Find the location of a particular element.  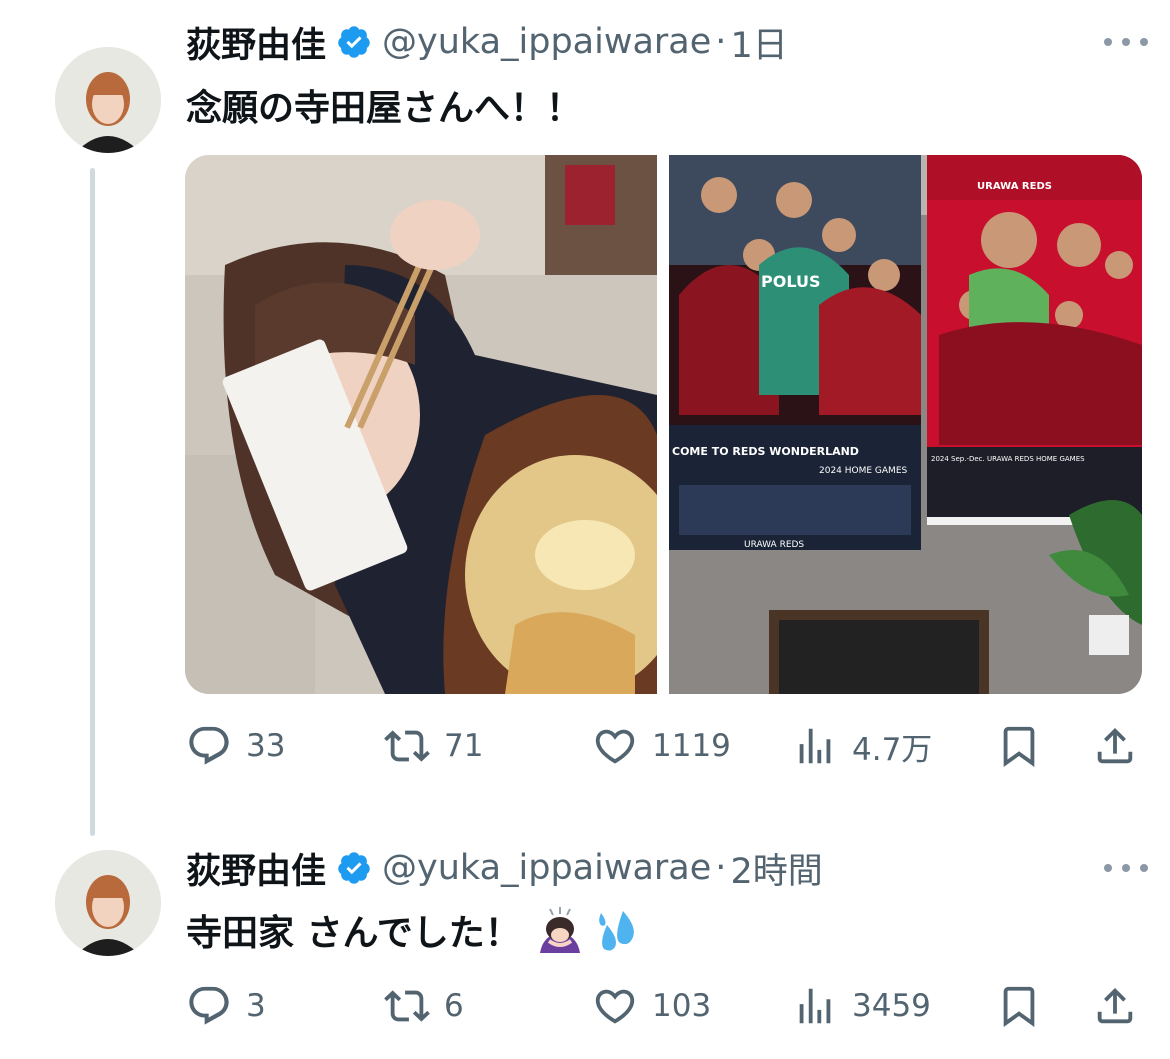

tweet-text-row: 寺田家 さんでした！ is located at coordinates (414, 930).